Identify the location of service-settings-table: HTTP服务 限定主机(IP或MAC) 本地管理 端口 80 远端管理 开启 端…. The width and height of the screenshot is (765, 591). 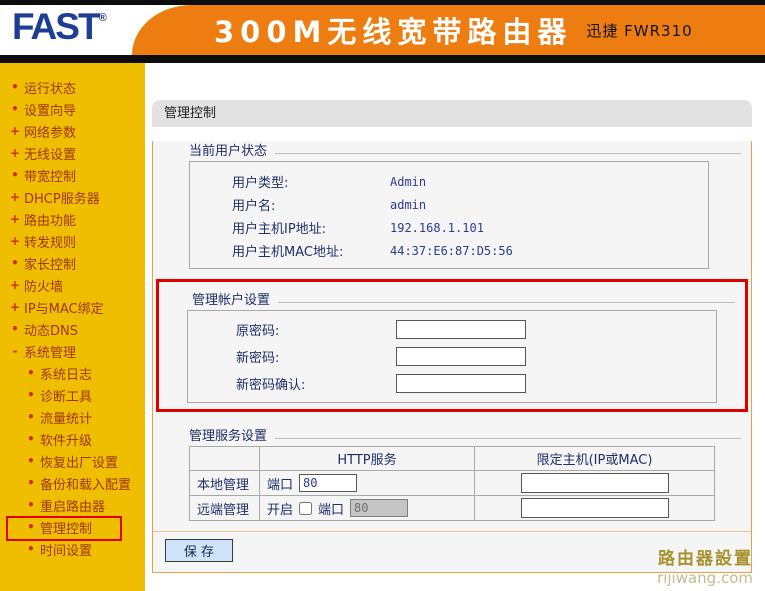
(452, 483).